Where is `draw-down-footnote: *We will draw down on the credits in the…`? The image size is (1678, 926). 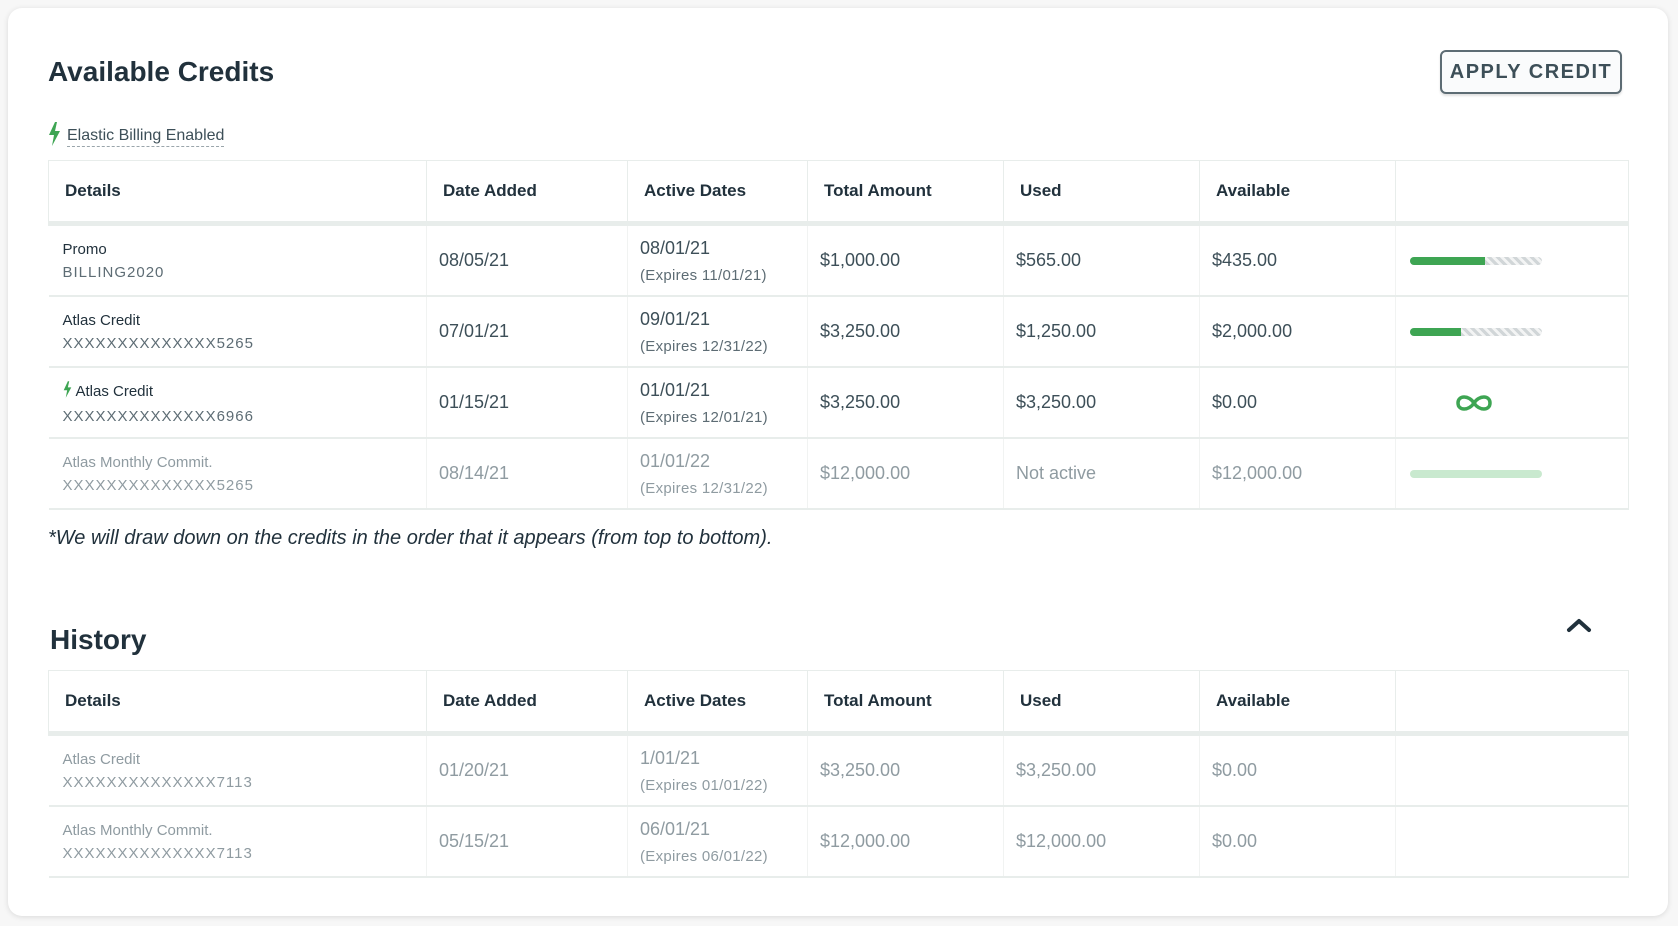
draw-down-footnote: *We will draw down on the credits in the… is located at coordinates (410, 538).